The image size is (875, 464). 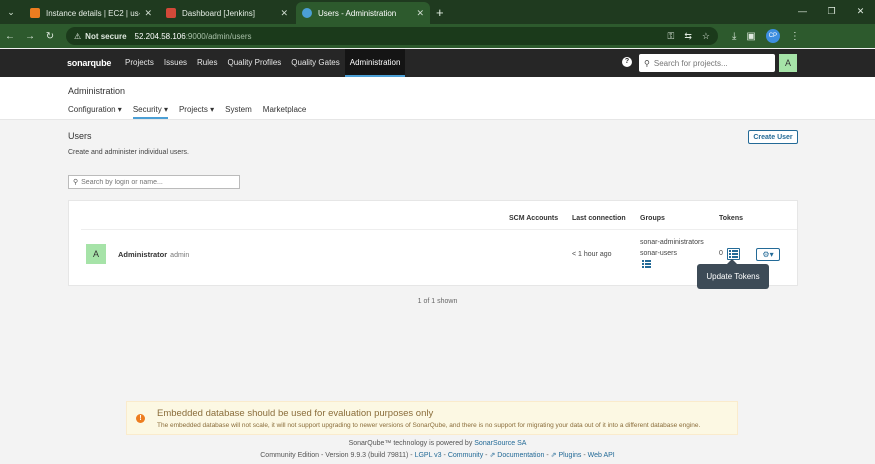 I want to click on forward-icon: →, so click(x=30, y=36).